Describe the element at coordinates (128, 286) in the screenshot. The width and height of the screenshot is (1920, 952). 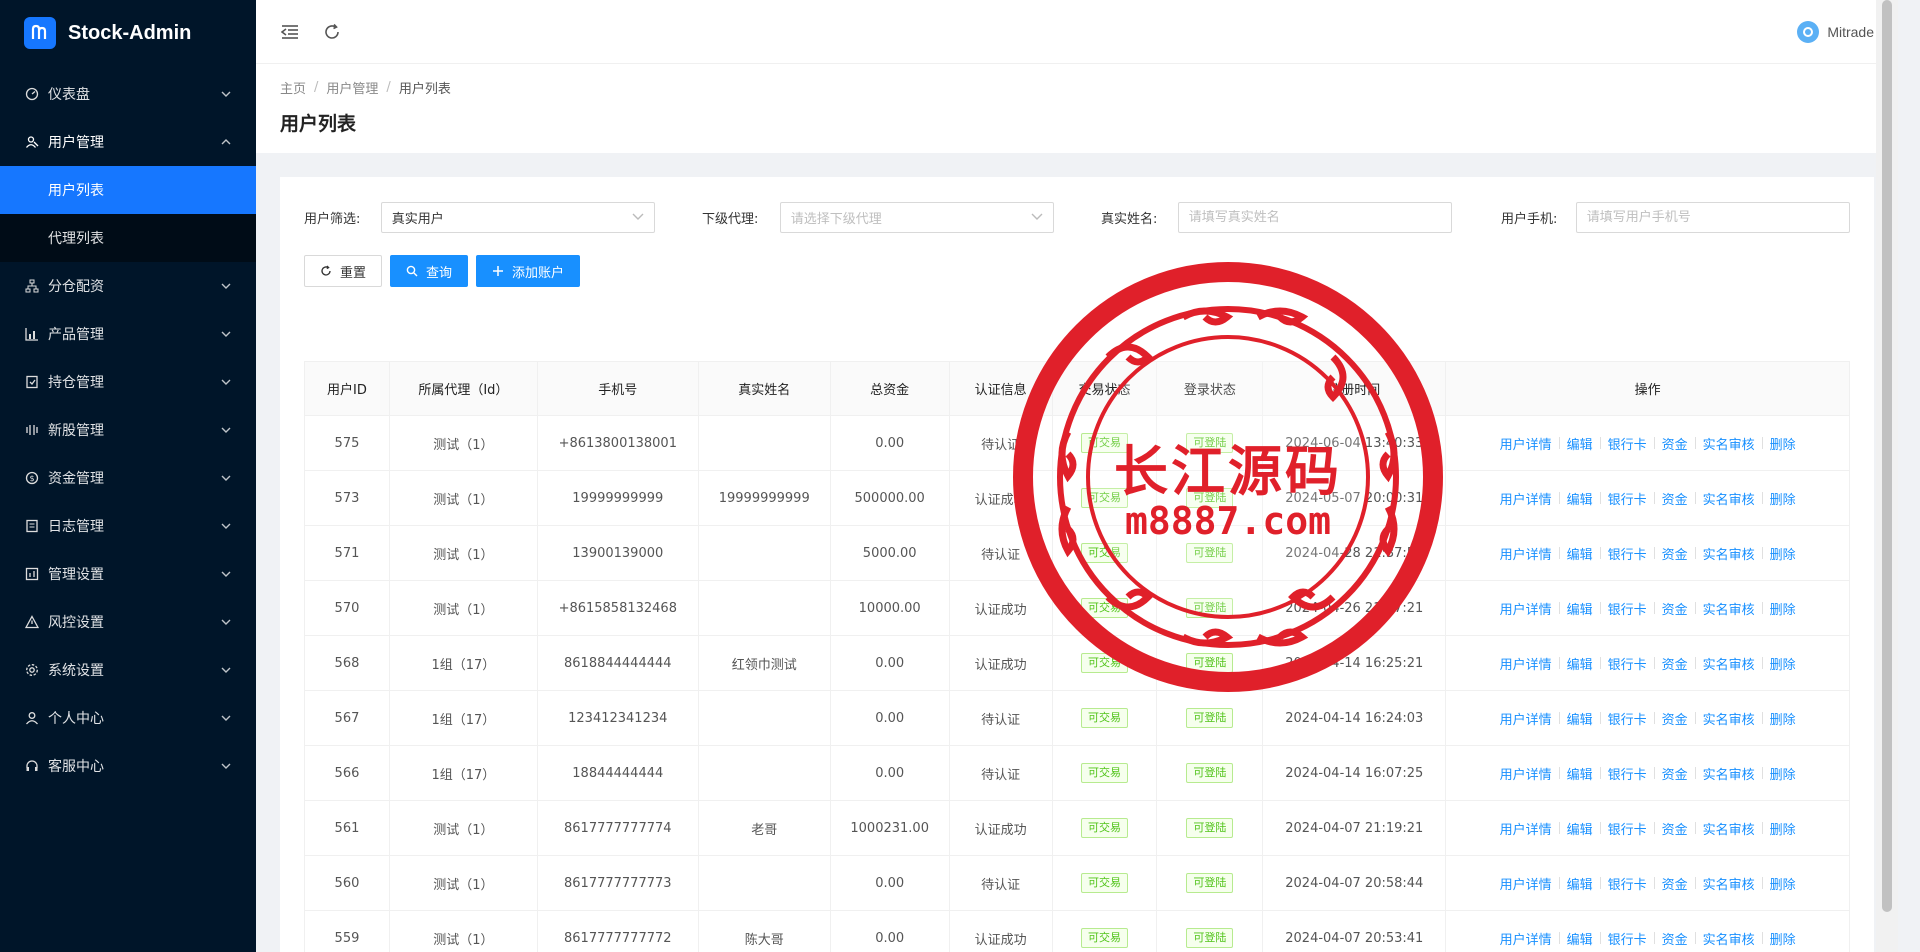
I see `sidebar-item: 分仓配资` at that location.